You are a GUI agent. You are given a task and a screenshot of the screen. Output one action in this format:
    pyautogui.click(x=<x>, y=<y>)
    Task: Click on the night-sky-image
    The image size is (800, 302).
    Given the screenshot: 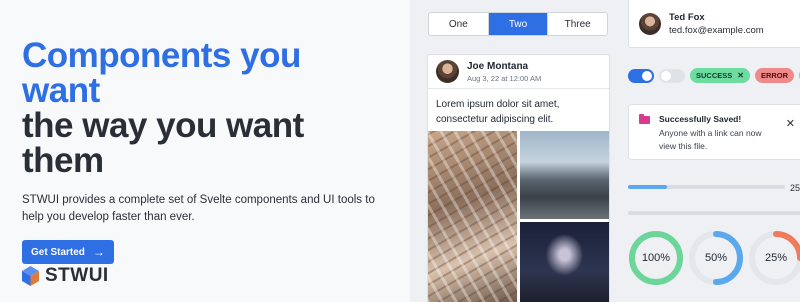 What is the action you would take?
    pyautogui.click(x=564, y=262)
    